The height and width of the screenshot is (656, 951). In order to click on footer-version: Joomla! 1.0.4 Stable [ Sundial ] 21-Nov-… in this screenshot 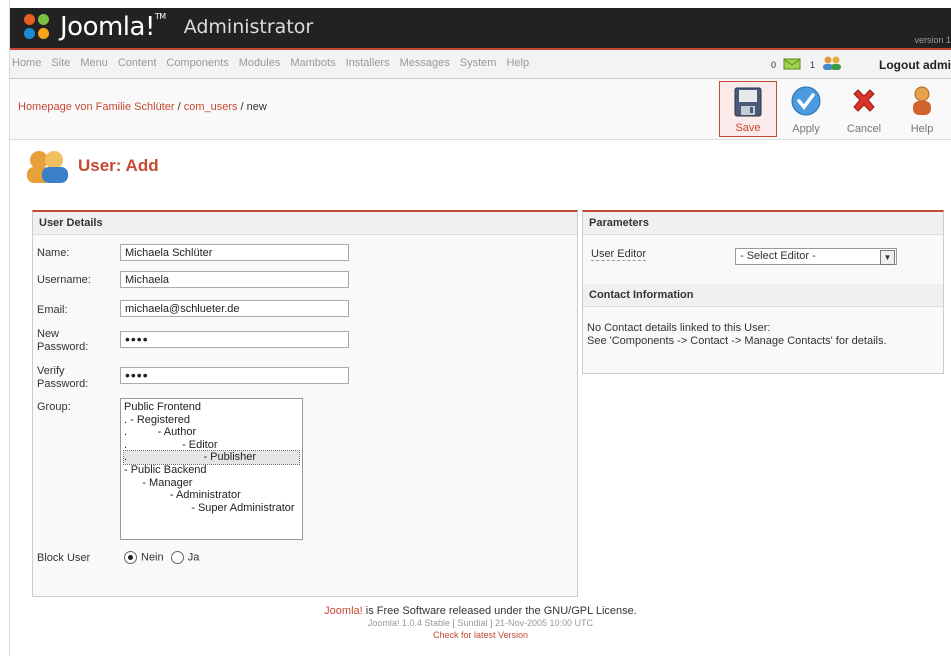, I will do `click(480, 623)`.